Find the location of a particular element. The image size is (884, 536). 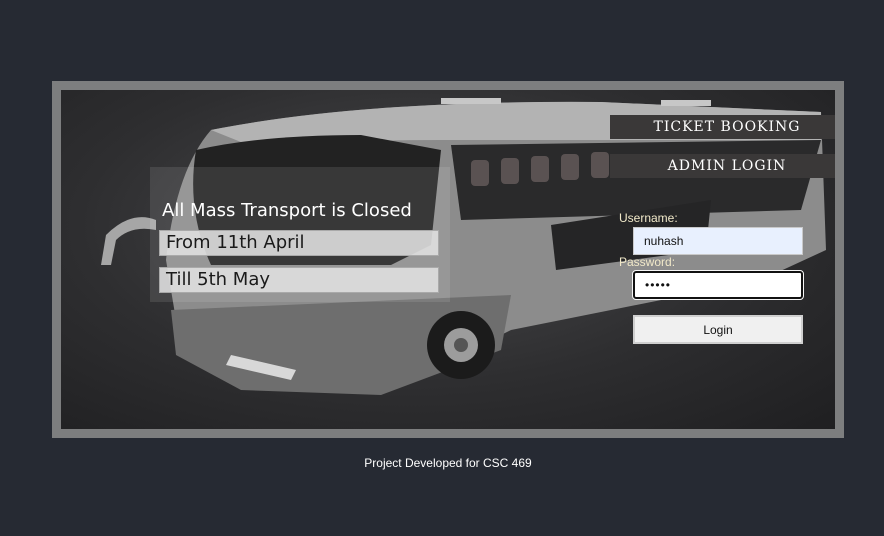

notice-start-date: From 11th April is located at coordinates (299, 243).